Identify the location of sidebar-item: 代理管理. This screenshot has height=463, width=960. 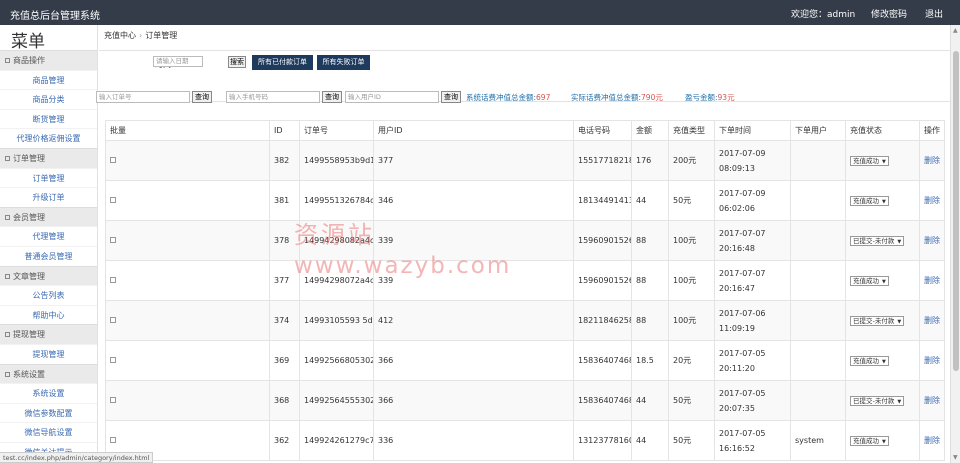
(48, 236).